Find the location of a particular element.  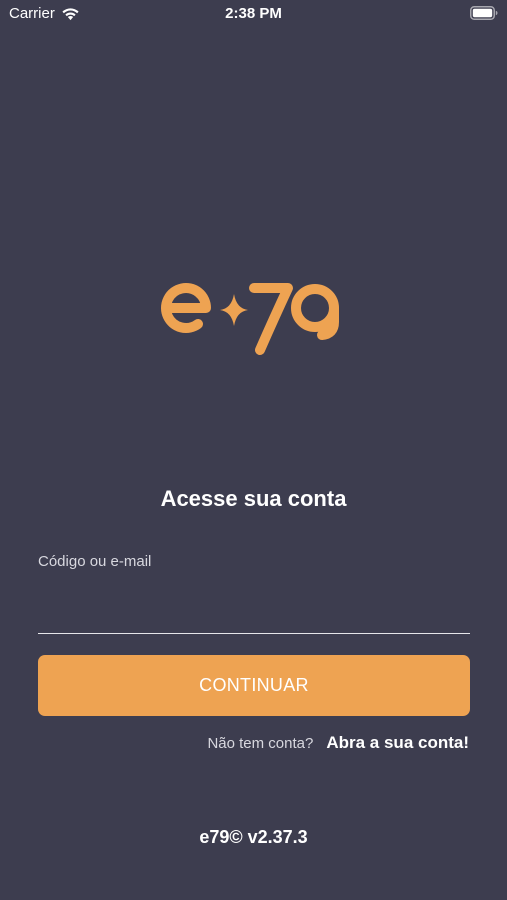

login-field-label: Código ou e-mail is located at coordinates (95, 561).